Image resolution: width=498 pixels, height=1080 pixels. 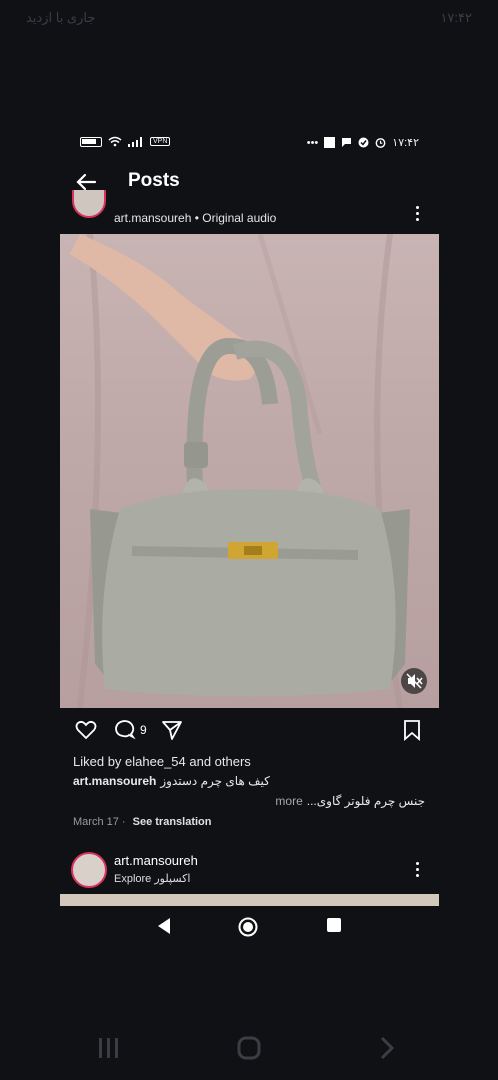 What do you see at coordinates (215, 781) in the screenshot?
I see `caption-text: کیف های چرم دستدوز` at bounding box center [215, 781].